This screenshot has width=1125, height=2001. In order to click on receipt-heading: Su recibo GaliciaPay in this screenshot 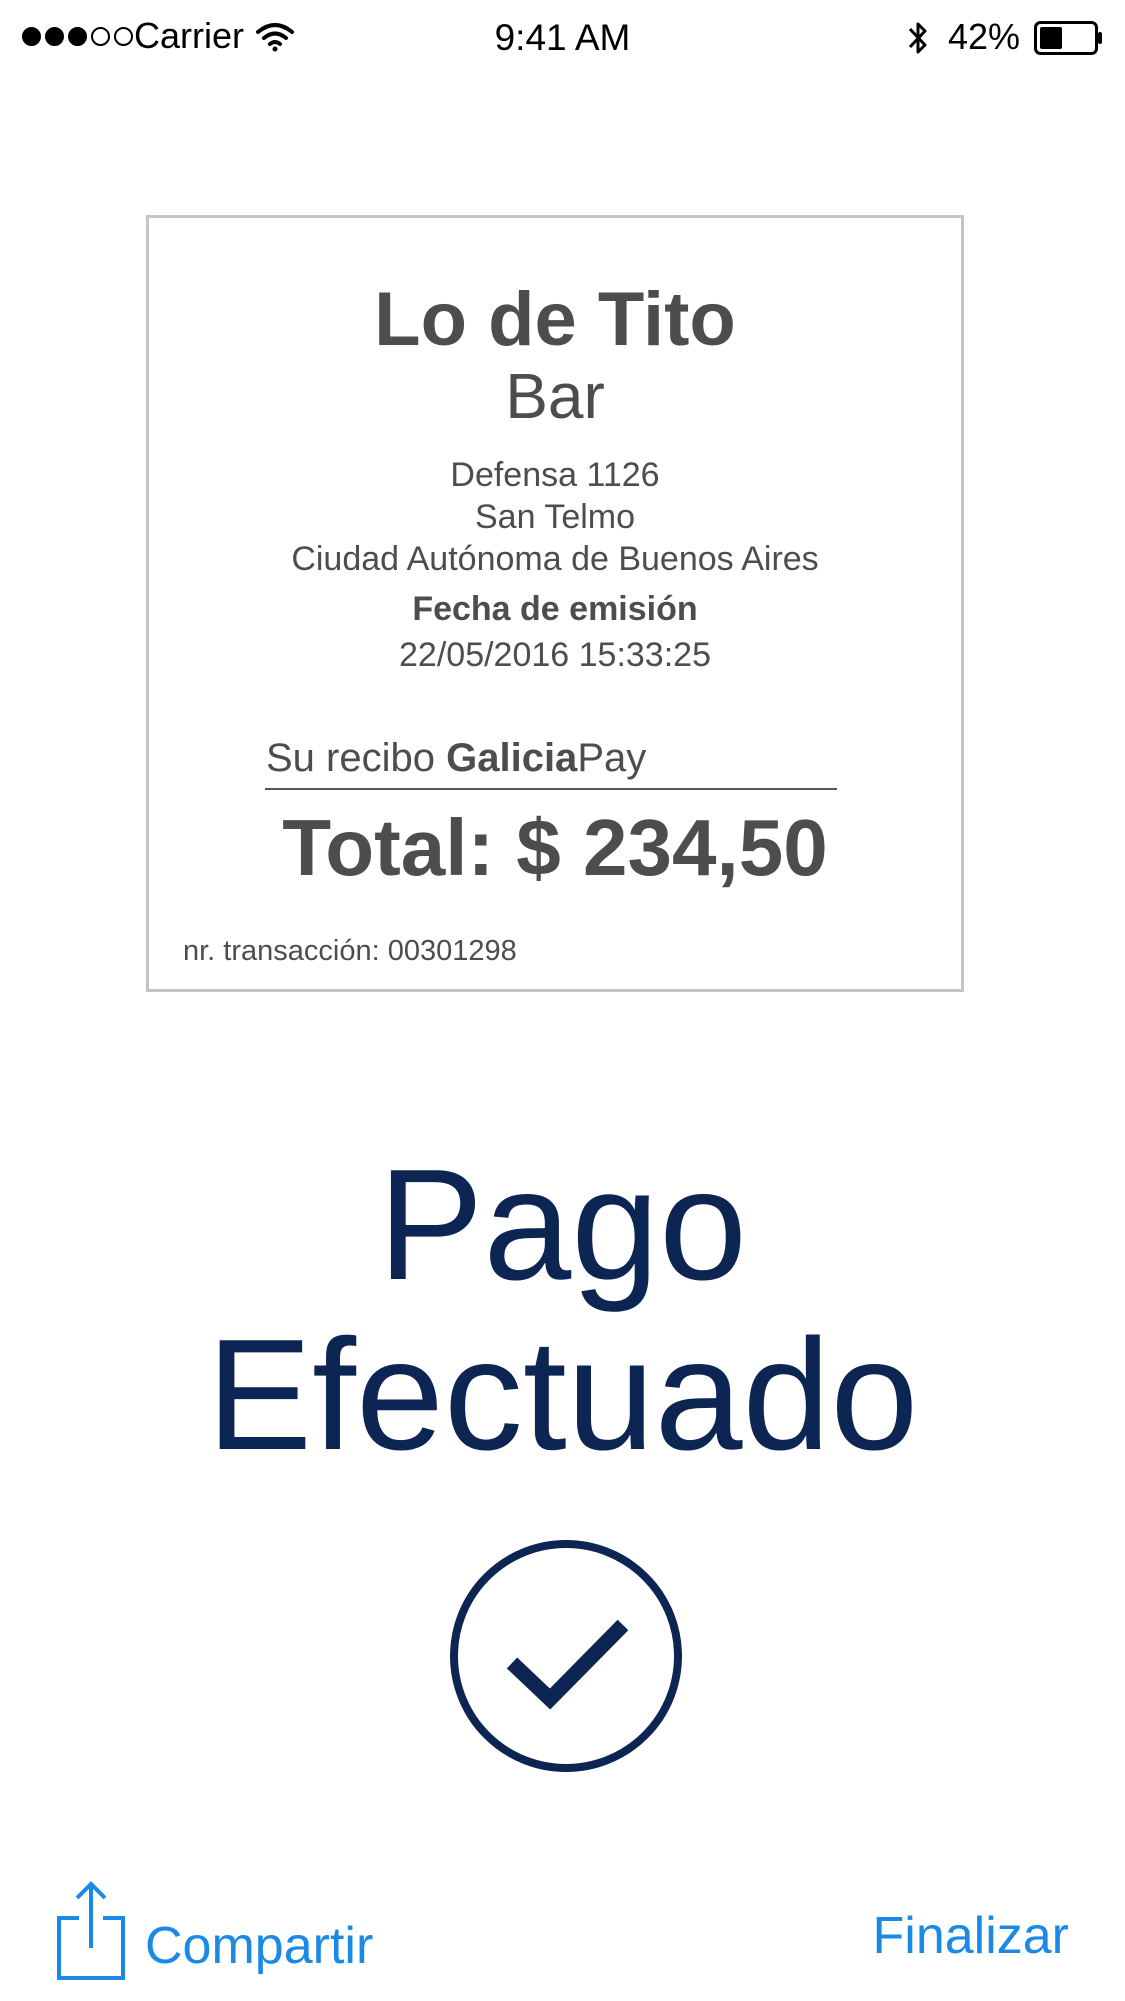, I will do `click(456, 758)`.